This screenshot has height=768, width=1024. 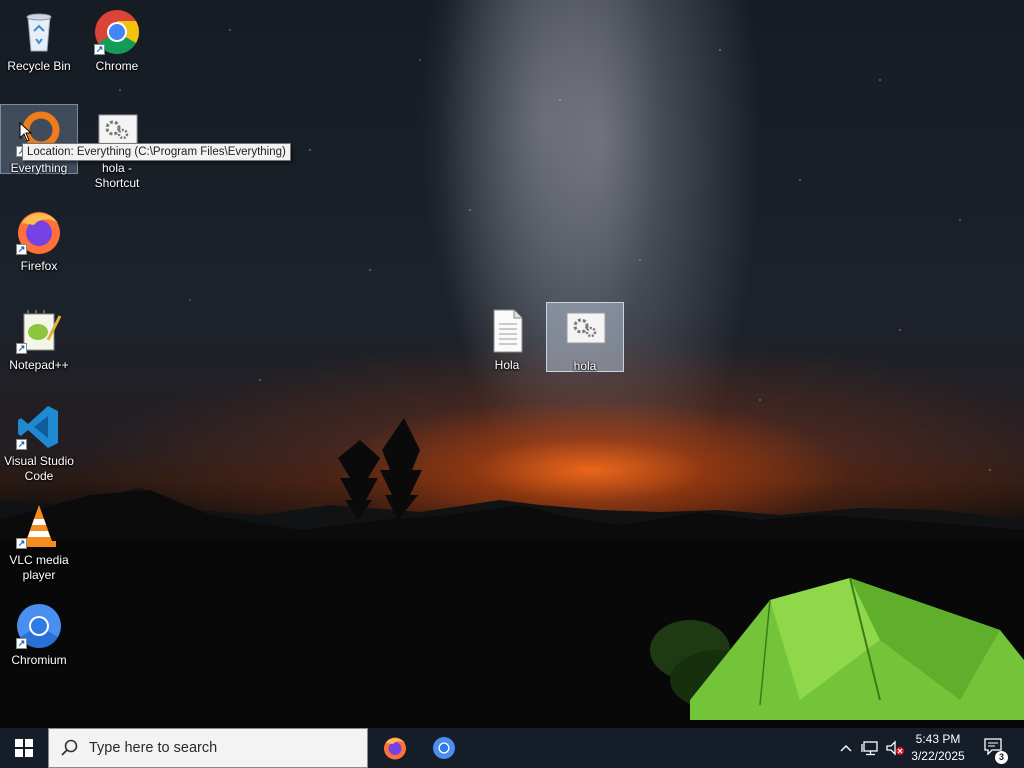 I want to click on network-status-button, so click(x=870, y=748).